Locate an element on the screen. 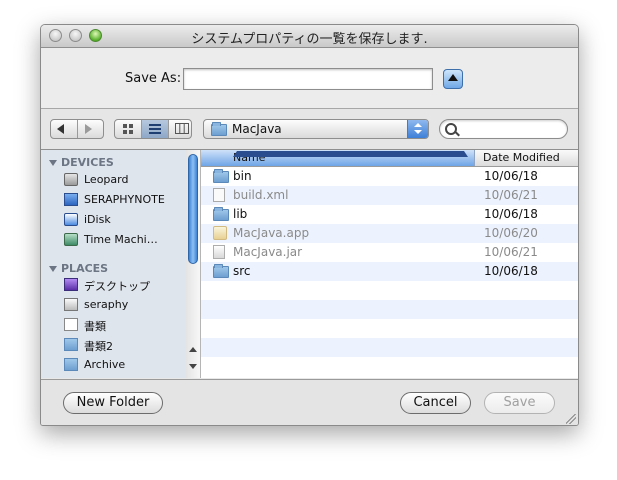 The image size is (617, 480). date-column-header: Date Modified is located at coordinates (521, 157).